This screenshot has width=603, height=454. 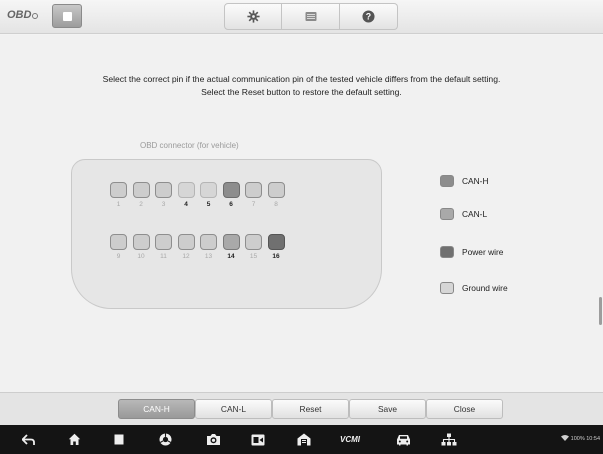 What do you see at coordinates (19, 15) in the screenshot?
I see `obd-logo-text: OBD` at bounding box center [19, 15].